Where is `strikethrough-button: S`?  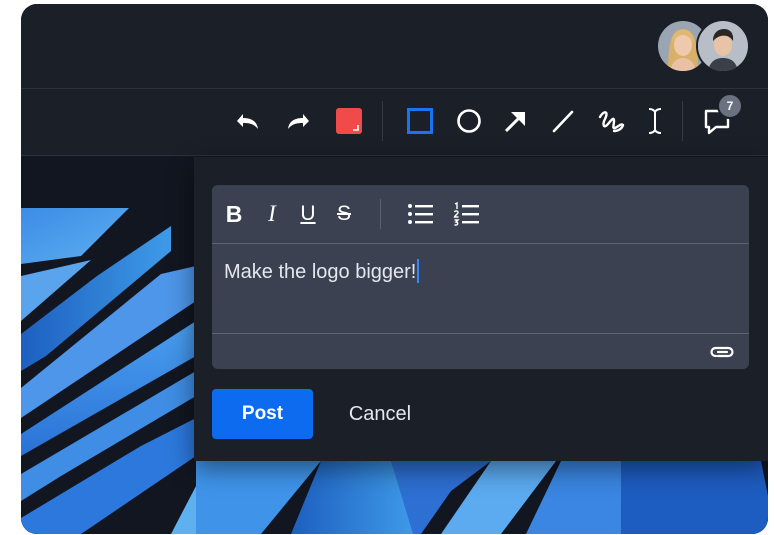
strikethrough-button: S is located at coordinates (344, 214).